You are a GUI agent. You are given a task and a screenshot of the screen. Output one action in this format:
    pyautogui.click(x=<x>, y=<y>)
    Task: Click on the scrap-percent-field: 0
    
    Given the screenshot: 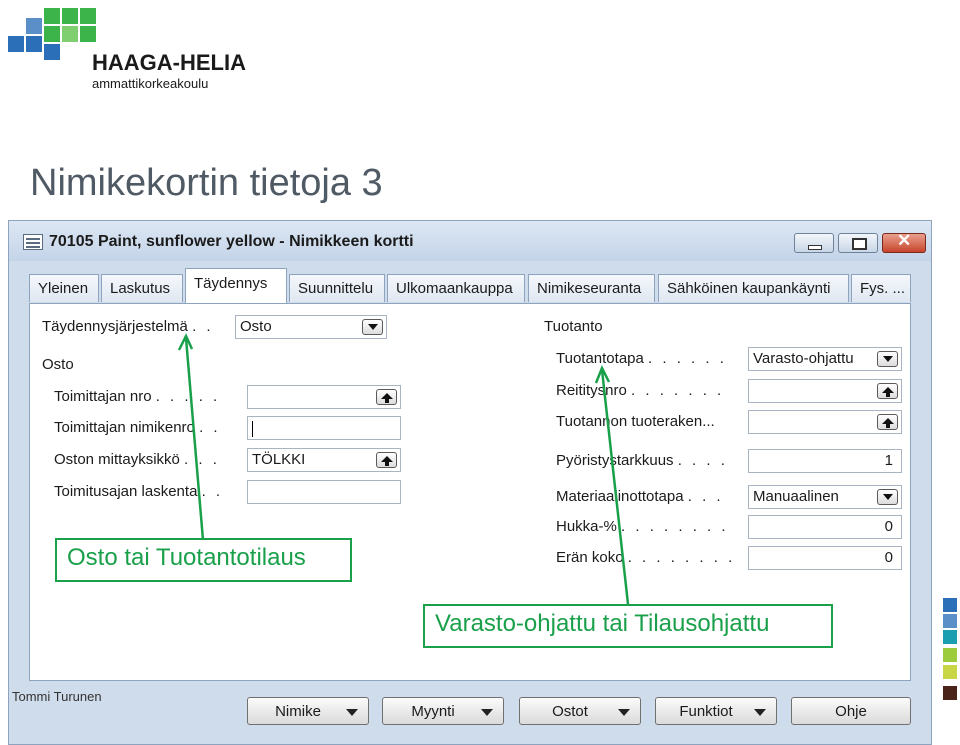 What is the action you would take?
    pyautogui.click(x=825, y=527)
    